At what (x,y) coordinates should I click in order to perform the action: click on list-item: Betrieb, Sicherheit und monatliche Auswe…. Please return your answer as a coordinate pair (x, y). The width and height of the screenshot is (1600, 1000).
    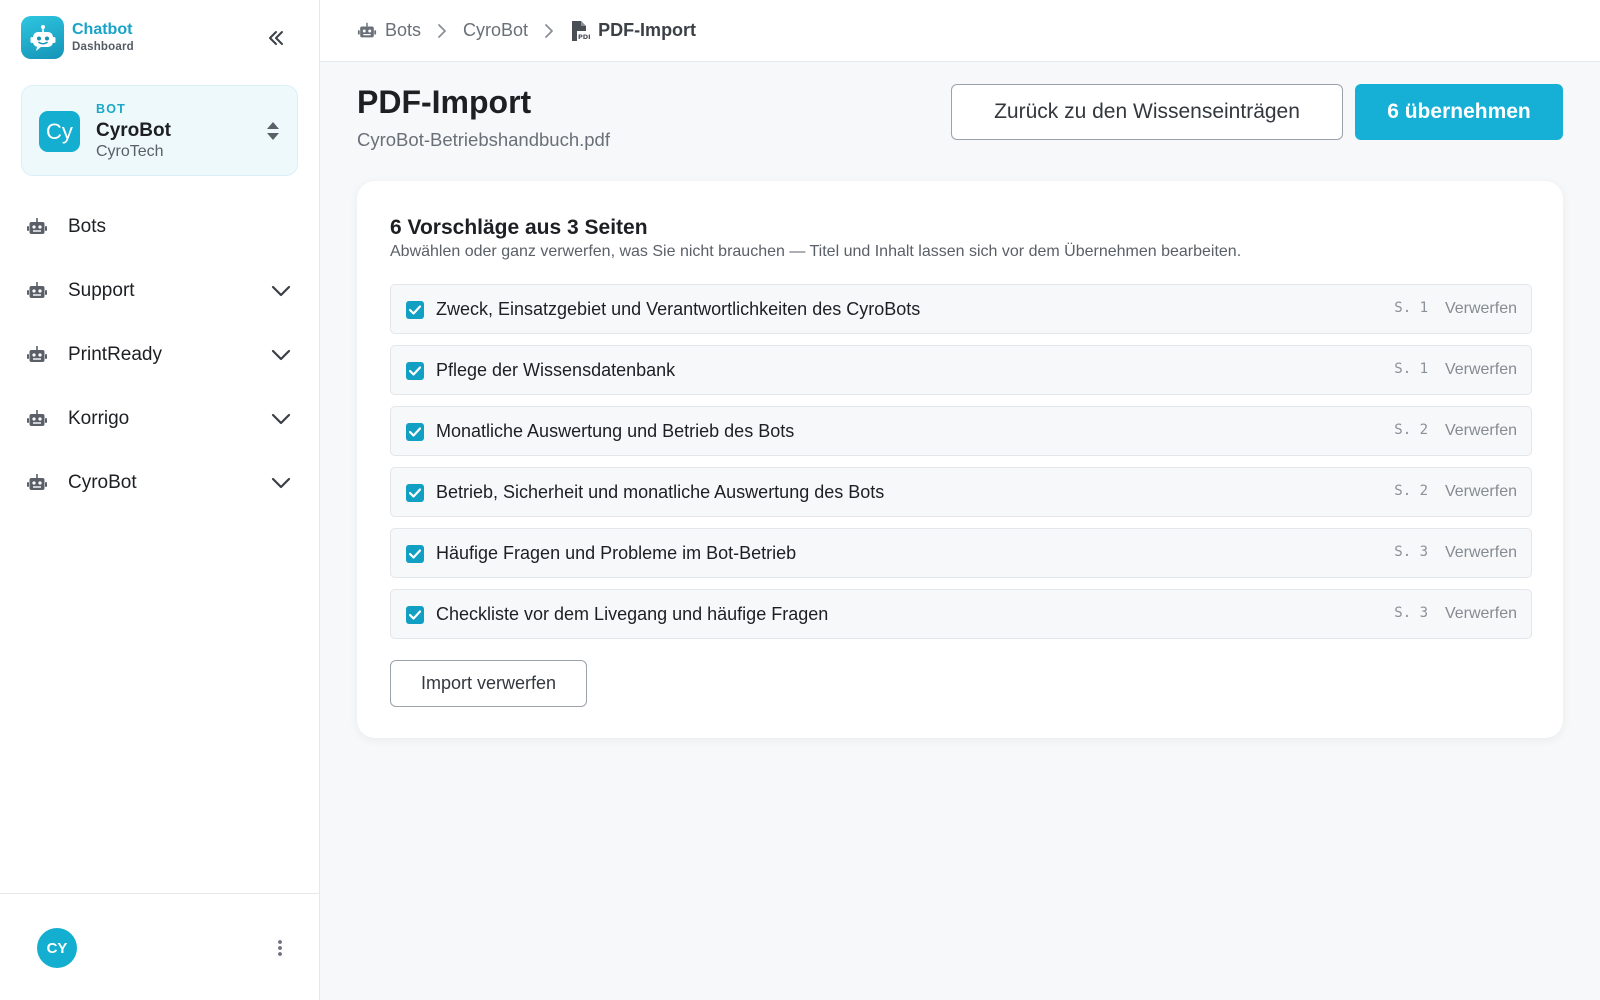
    Looking at the image, I should click on (961, 492).